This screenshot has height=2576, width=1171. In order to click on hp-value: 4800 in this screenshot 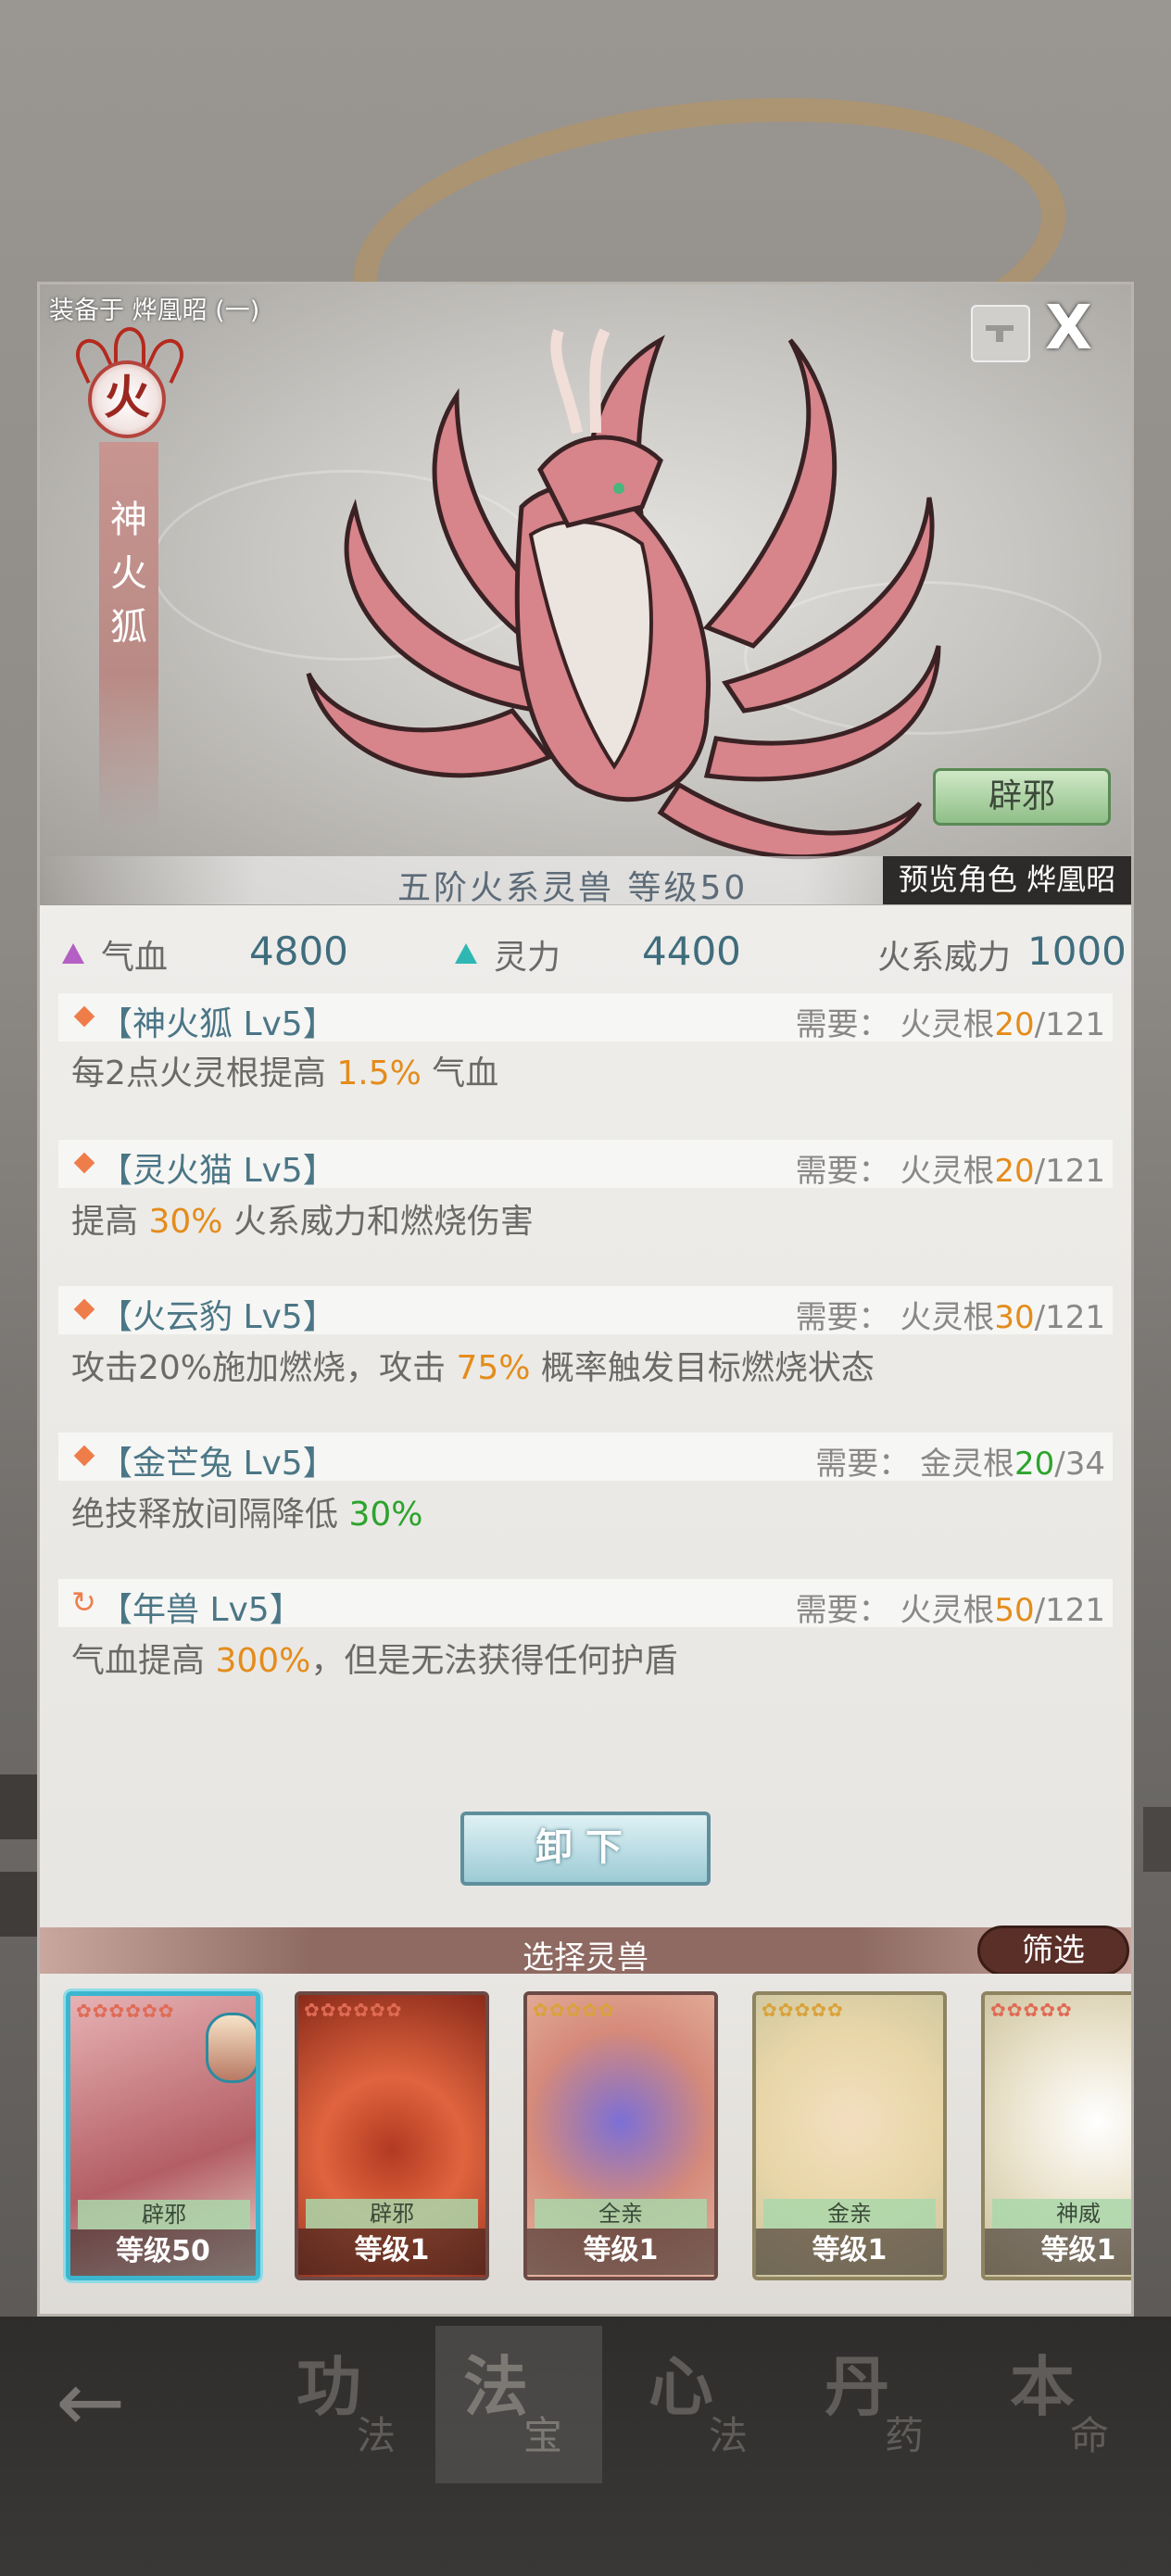, I will do `click(299, 951)`.